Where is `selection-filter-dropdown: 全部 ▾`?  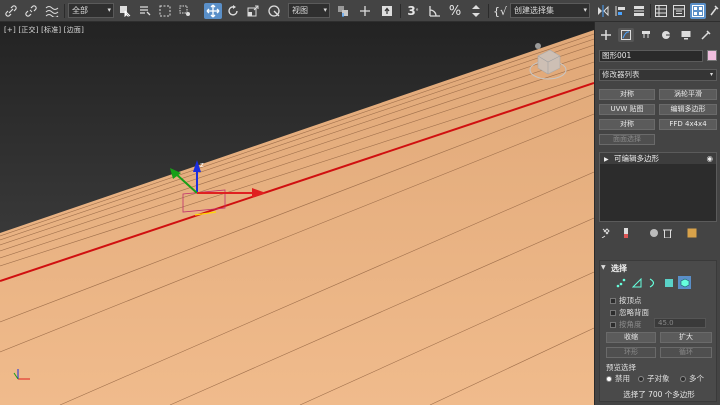
selection-filter-dropdown: 全部 ▾ is located at coordinates (91, 10).